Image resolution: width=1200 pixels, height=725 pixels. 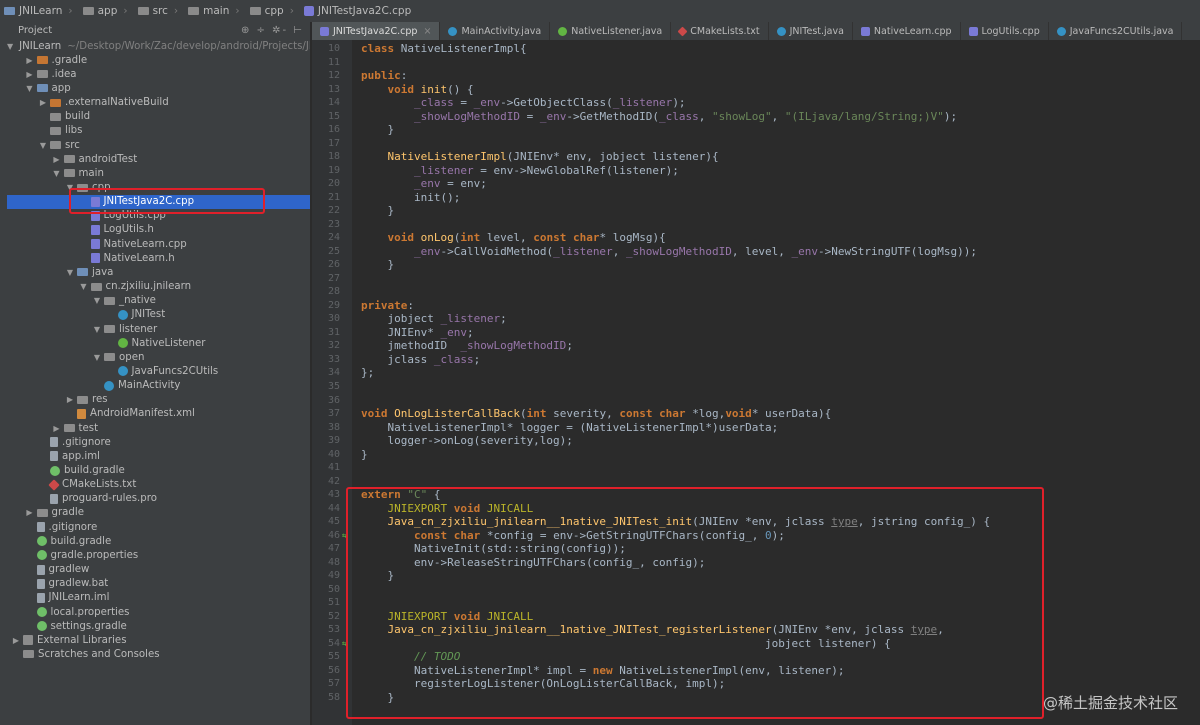 I want to click on breadcrumb-item: main ›, so click(x=214, y=11).